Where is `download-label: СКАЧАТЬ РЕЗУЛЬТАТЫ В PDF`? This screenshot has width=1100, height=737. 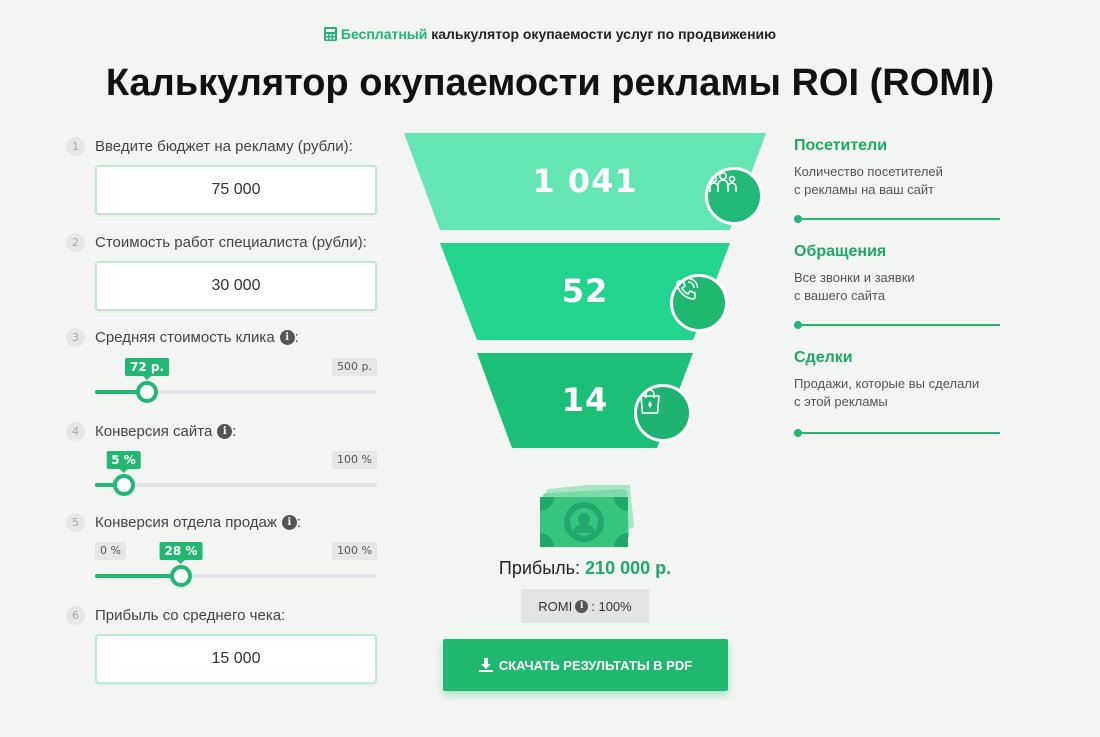
download-label: СКАЧАТЬ РЕЗУЛЬТАТЫ В PDF is located at coordinates (595, 665).